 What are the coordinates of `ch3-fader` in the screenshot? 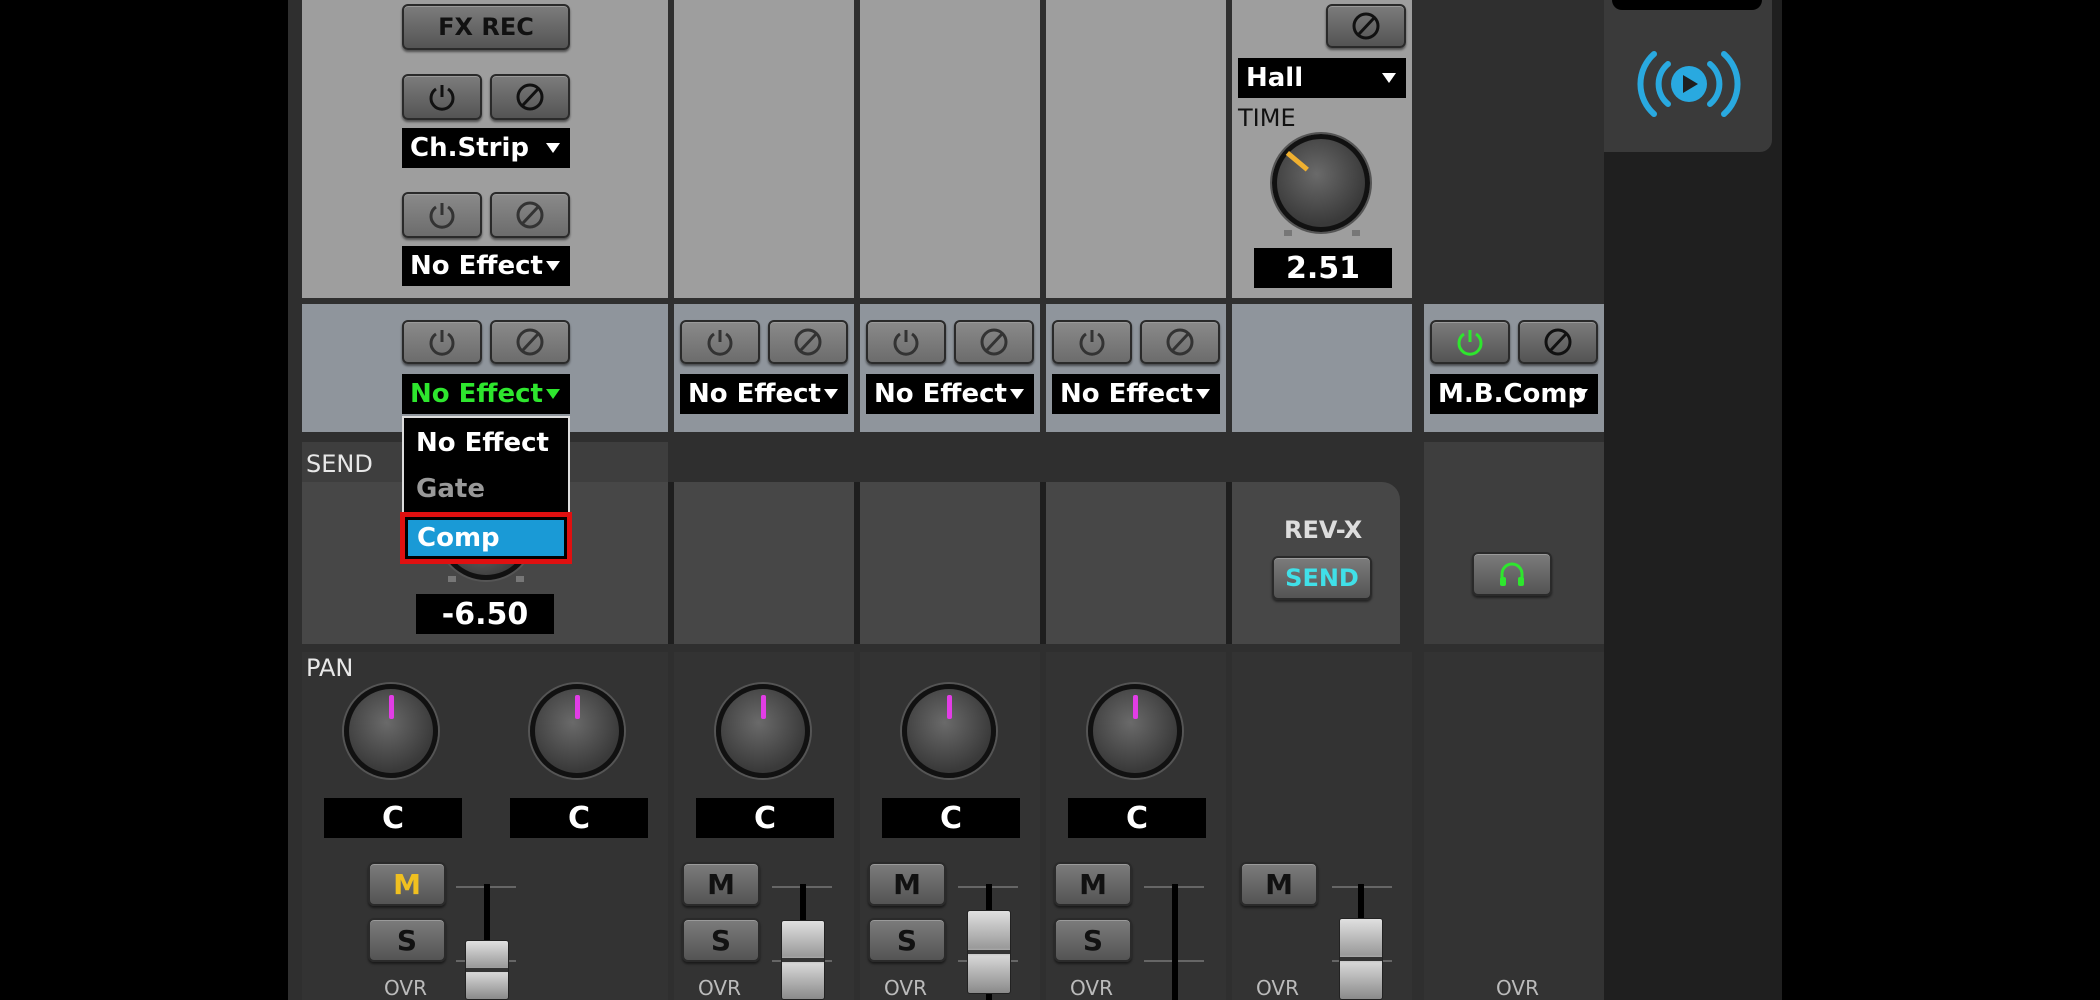 It's located at (989, 952).